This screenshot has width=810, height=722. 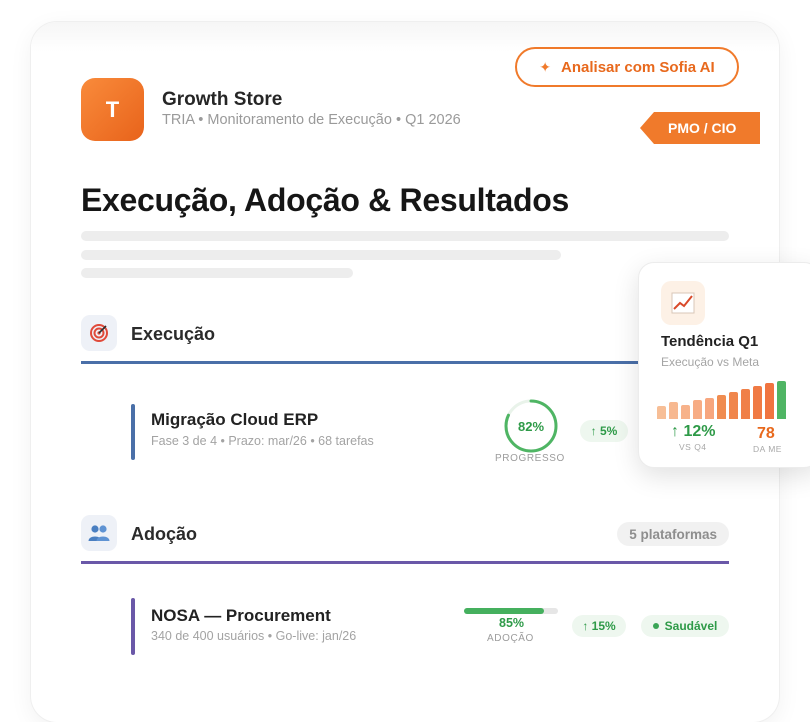 I want to click on sparkle-icon: ✦, so click(x=545, y=66).